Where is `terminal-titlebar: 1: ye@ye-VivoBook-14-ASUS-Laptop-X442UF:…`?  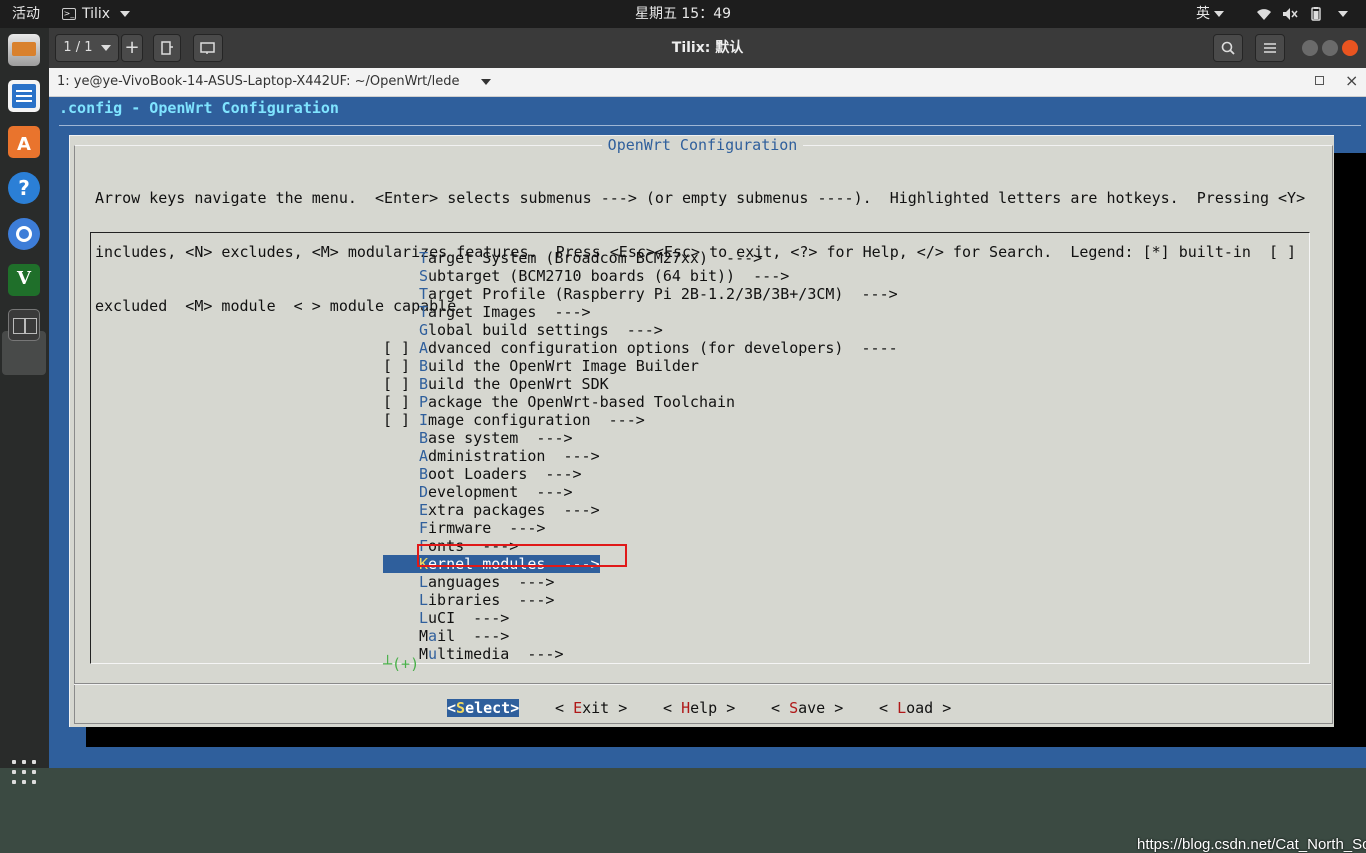
terminal-titlebar: 1: ye@ye-VivoBook-14-ASUS-Laptop-X442UF:… is located at coordinates (707, 82).